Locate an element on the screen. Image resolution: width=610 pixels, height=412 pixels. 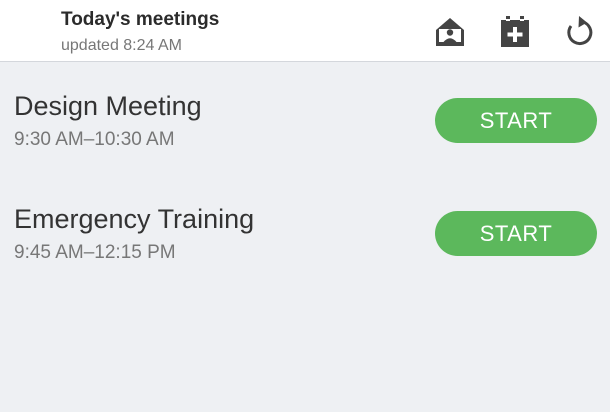
page-title: Today's meetings is located at coordinates (140, 19).